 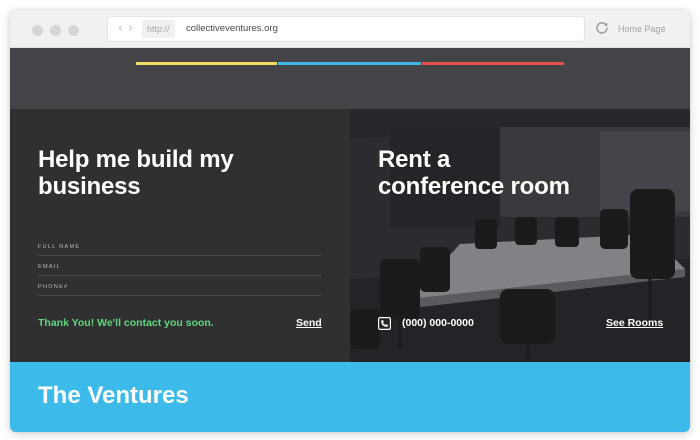 I want to click on window-minimize-dot, so click(x=55, y=30).